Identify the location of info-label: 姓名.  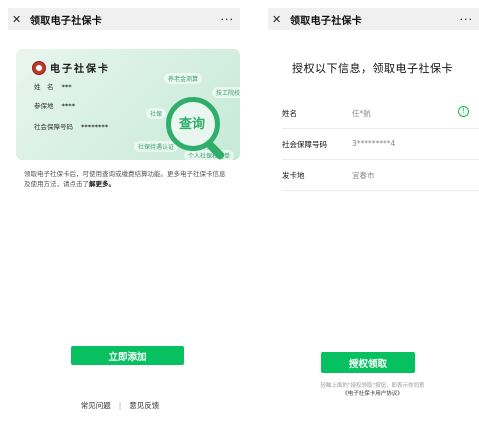
(289, 113).